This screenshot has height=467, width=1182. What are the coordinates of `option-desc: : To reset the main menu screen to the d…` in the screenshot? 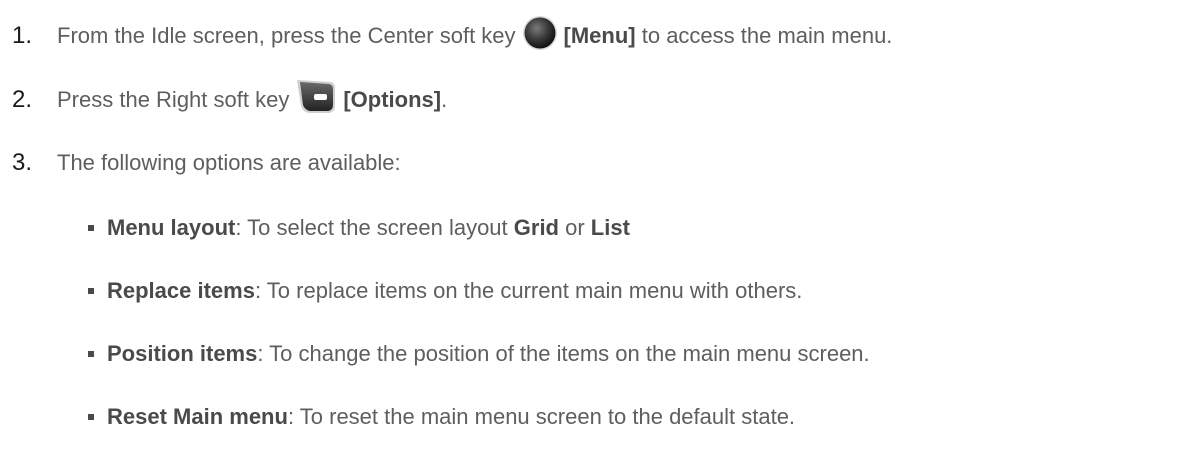 It's located at (541, 416).